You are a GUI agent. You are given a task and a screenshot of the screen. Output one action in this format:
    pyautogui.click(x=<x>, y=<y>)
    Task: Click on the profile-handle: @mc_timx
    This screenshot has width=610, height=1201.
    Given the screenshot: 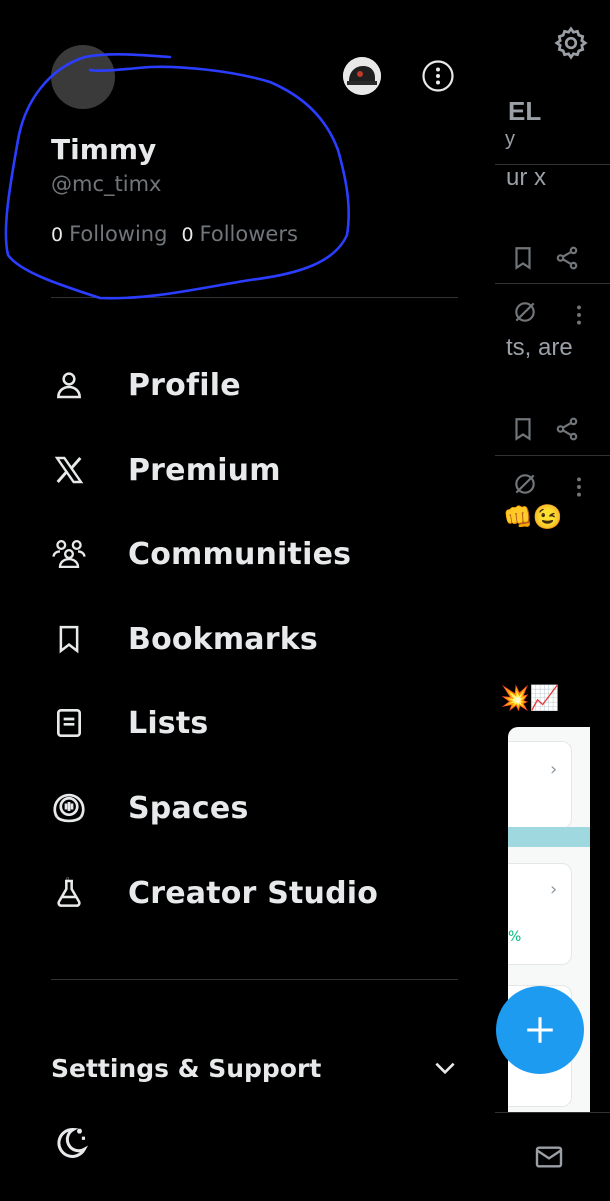 What is the action you would take?
    pyautogui.click(x=106, y=184)
    